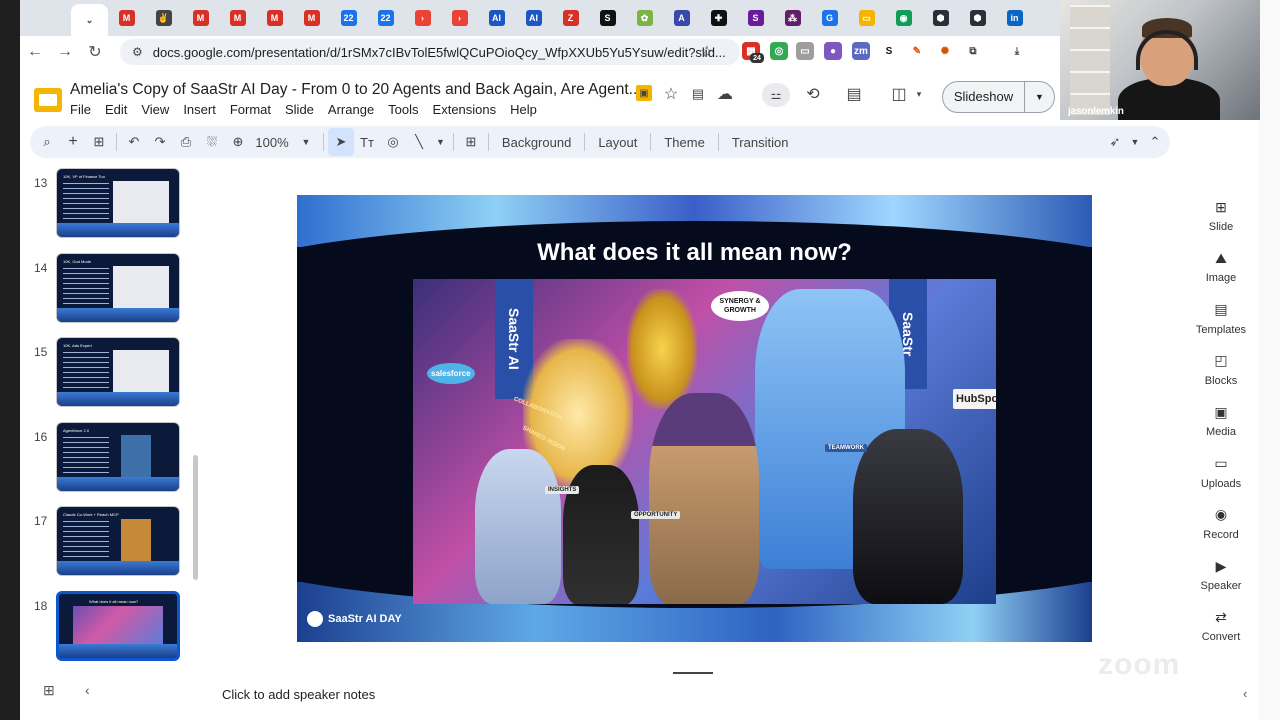 Image resolution: width=1280 pixels, height=720 pixels. What do you see at coordinates (80, 109) in the screenshot?
I see `menu-item: File` at bounding box center [80, 109].